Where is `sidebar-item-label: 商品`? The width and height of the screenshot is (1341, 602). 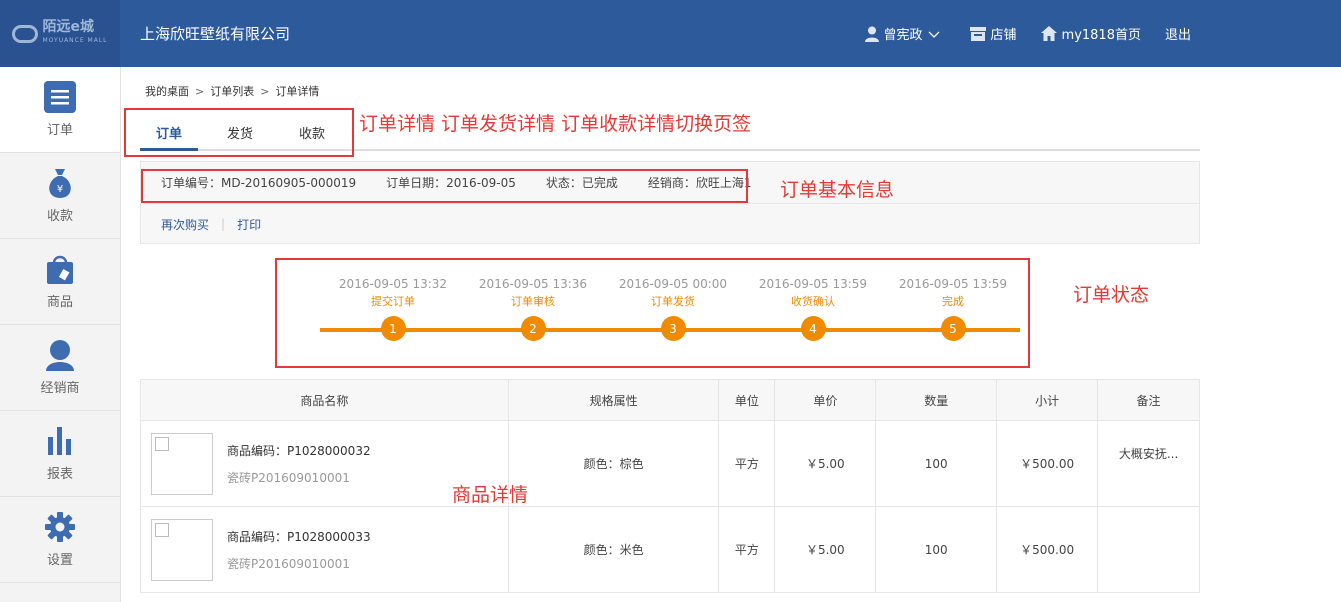 sidebar-item-label: 商品 is located at coordinates (59, 302).